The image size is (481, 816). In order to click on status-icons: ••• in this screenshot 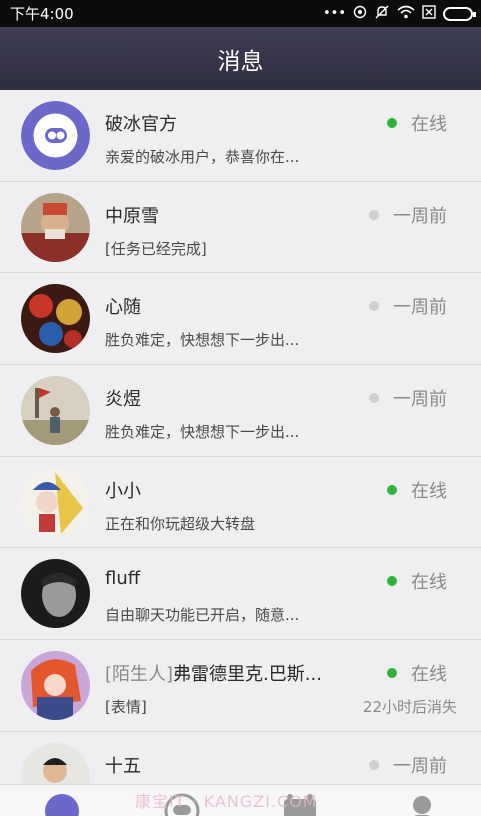, I will do `click(399, 13)`.